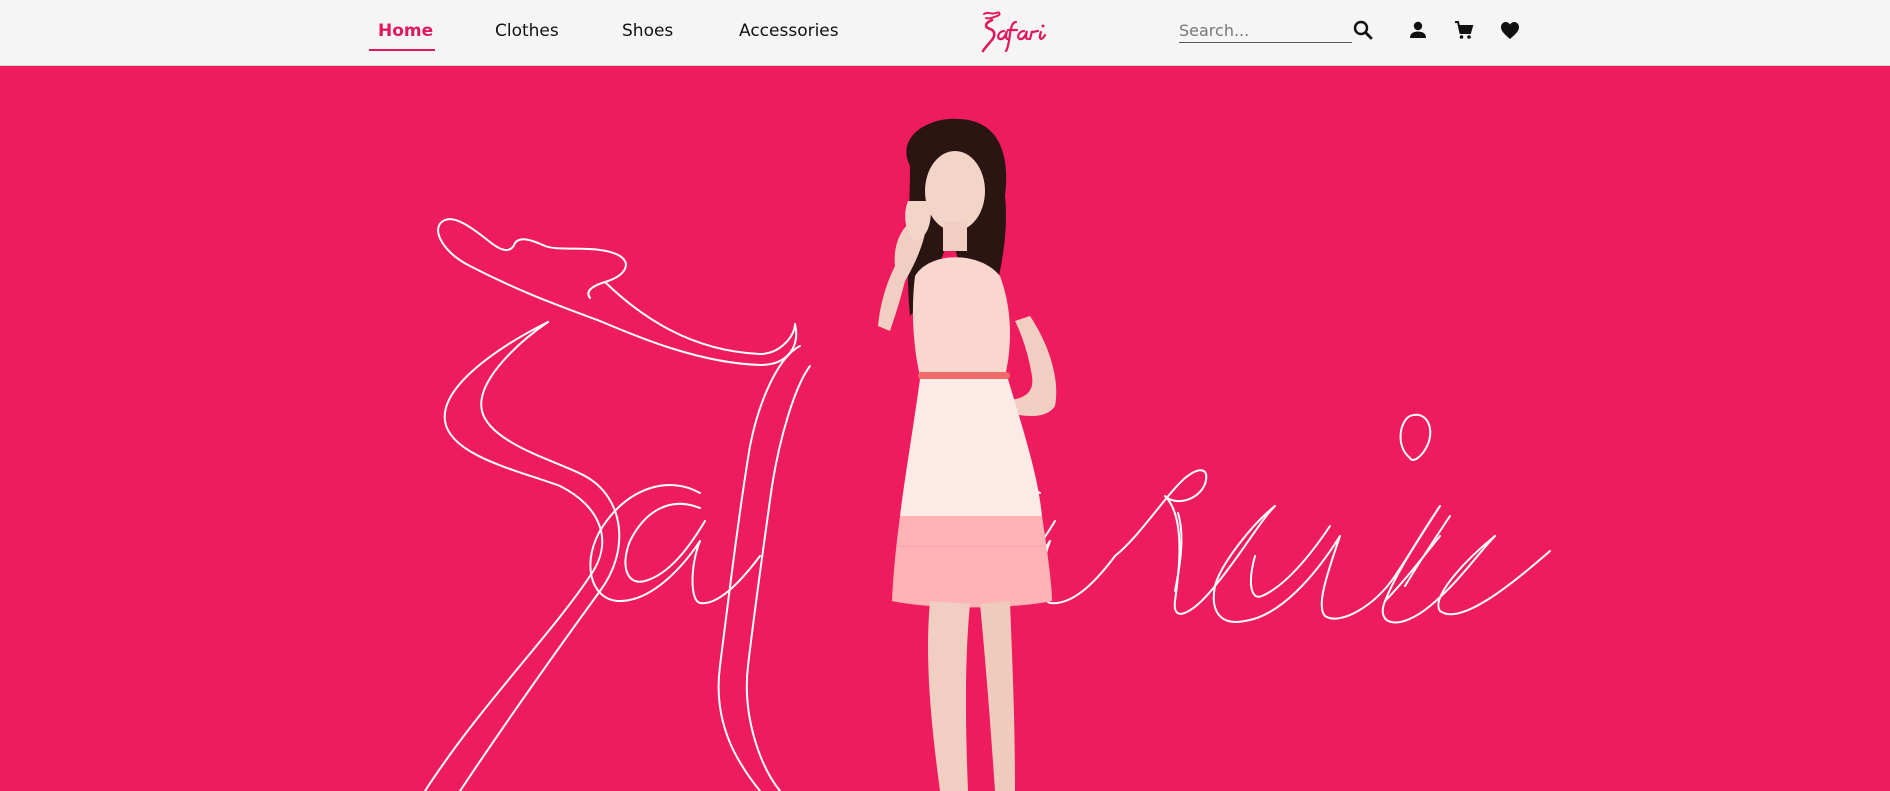 The width and height of the screenshot is (1890, 791). What do you see at coordinates (967, 454) in the screenshot?
I see `model-photo` at bounding box center [967, 454].